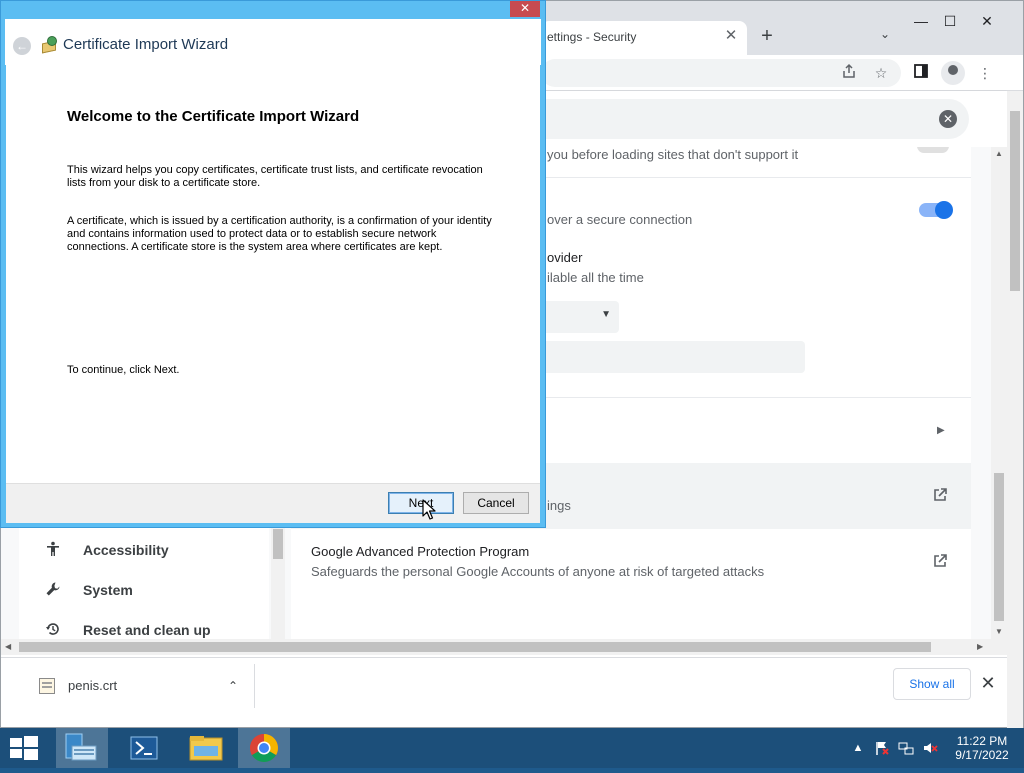  I want to click on scroll-up-arrow-icon: ▲, so click(999, 153).